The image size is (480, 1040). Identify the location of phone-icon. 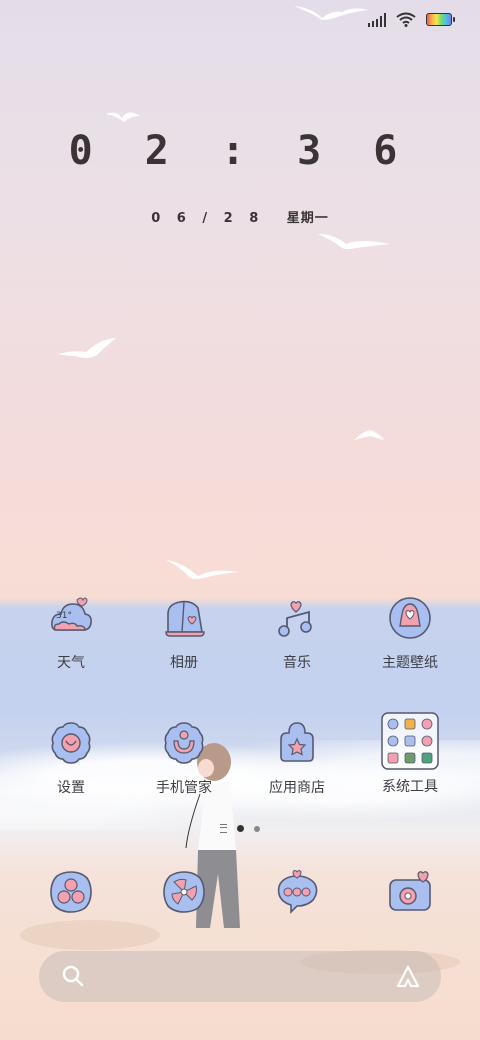
(71, 892).